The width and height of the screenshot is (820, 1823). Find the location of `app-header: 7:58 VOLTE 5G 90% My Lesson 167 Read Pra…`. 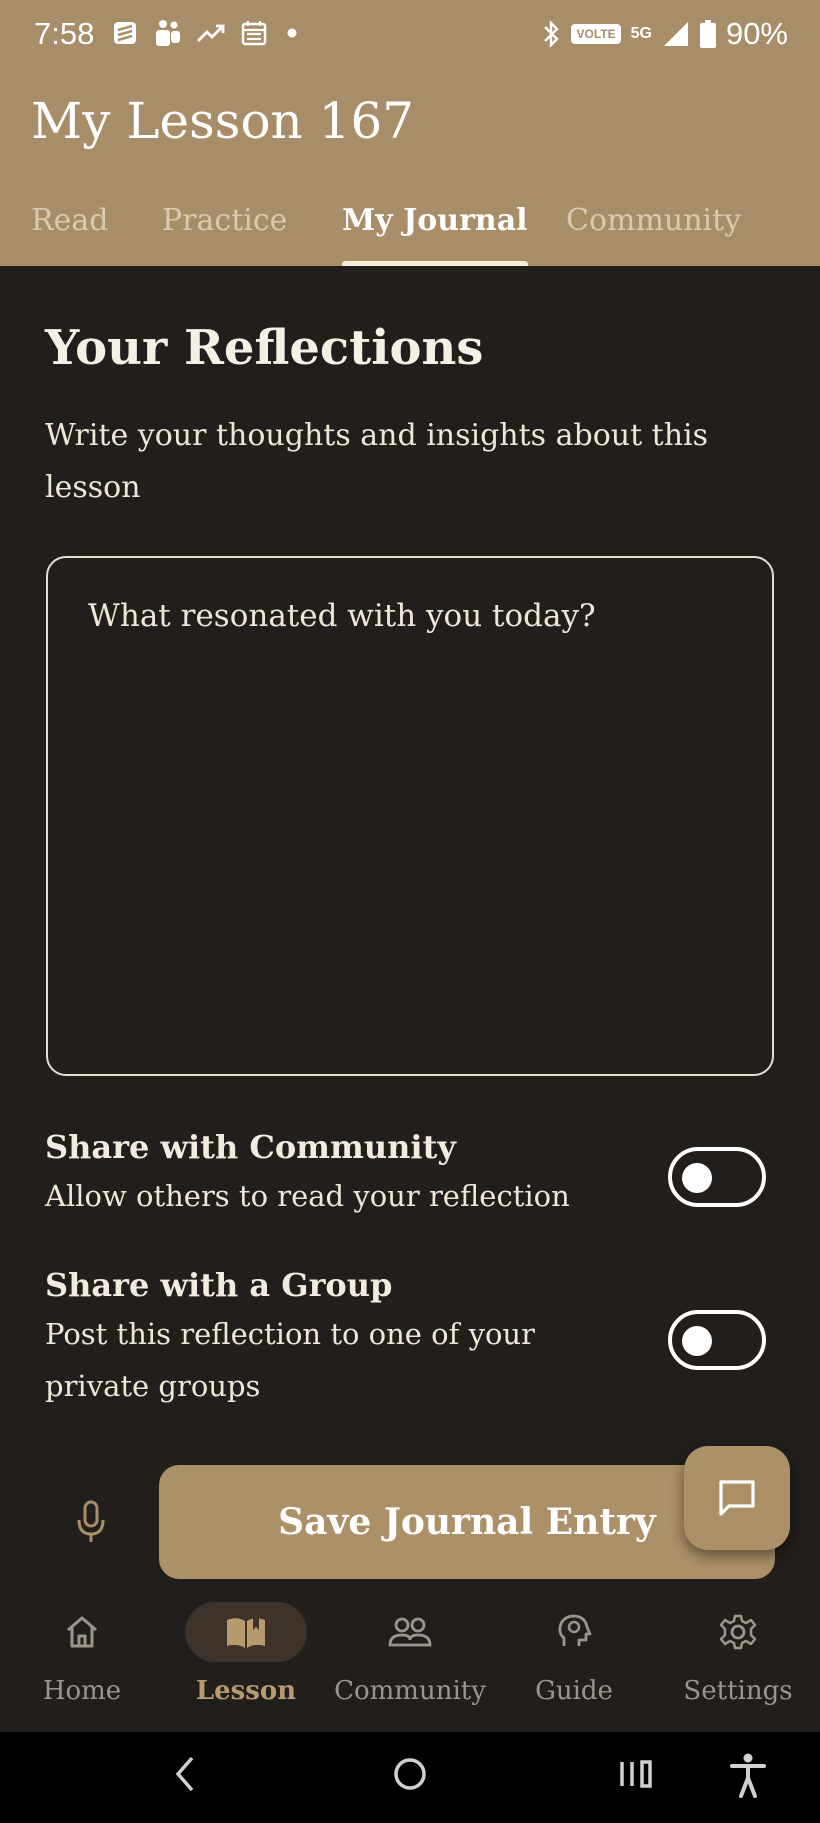

app-header: 7:58 VOLTE 5G 90% My Lesson 167 Read Pra… is located at coordinates (410, 133).